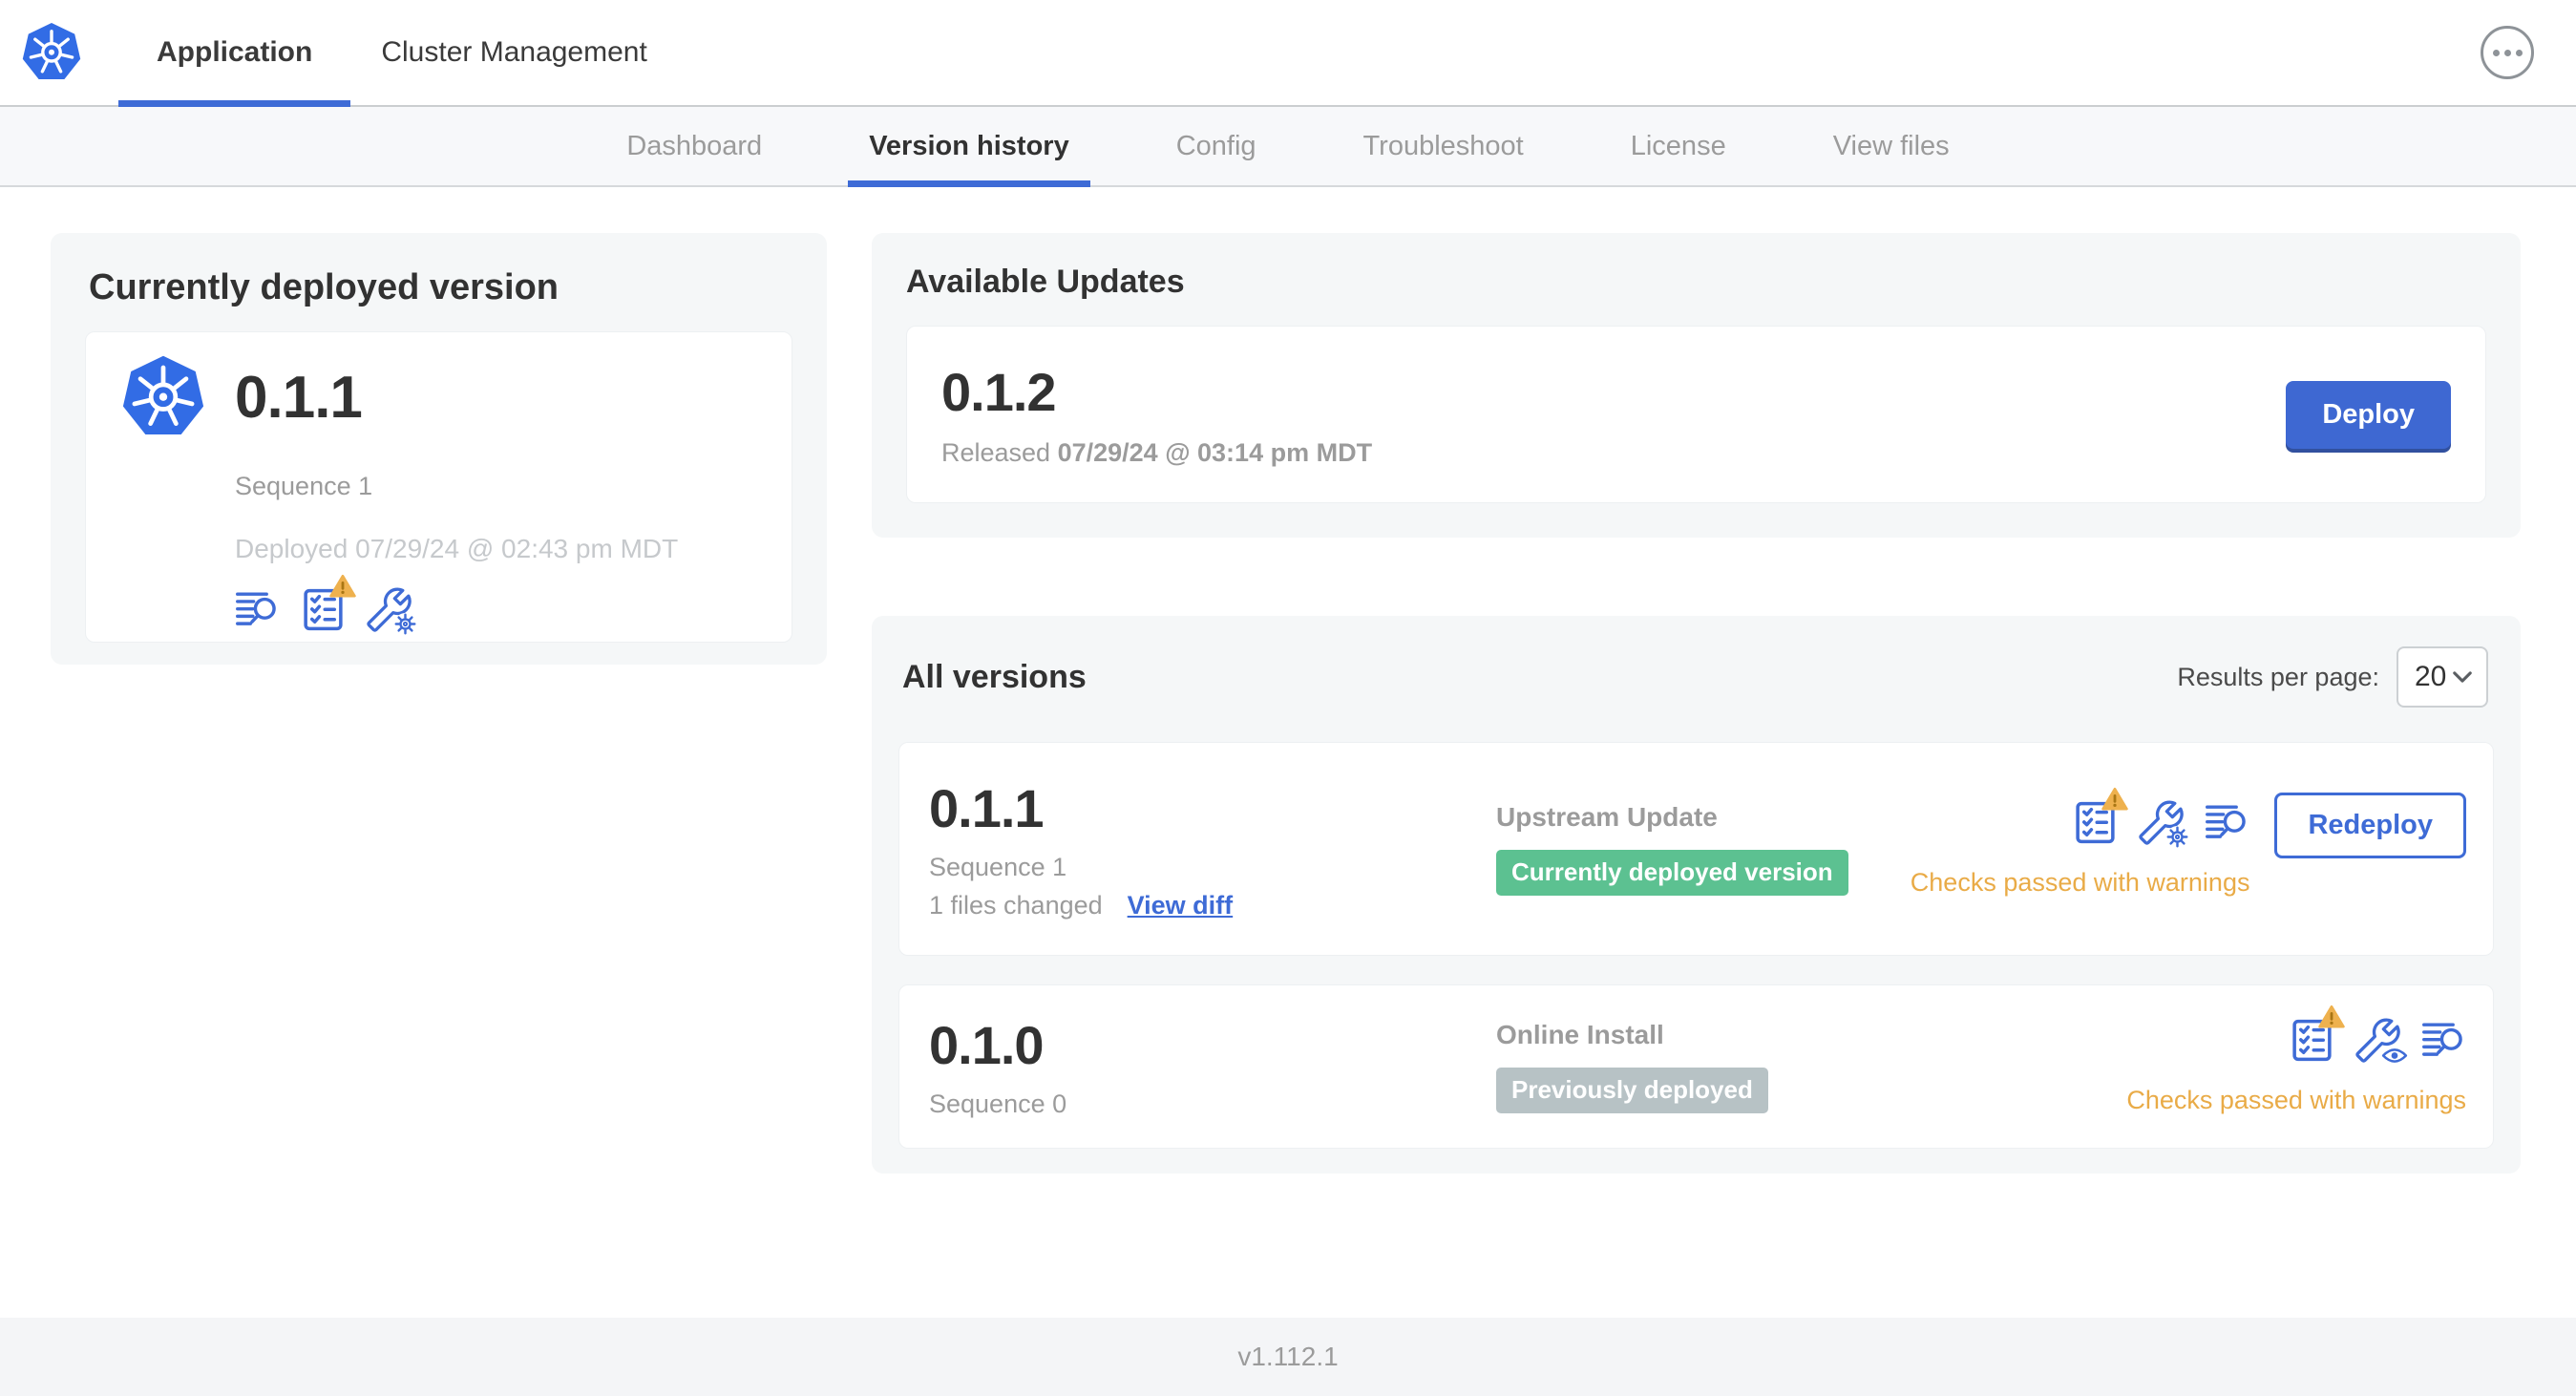  I want to click on deployed-version-number: 0.1.1, so click(299, 397).